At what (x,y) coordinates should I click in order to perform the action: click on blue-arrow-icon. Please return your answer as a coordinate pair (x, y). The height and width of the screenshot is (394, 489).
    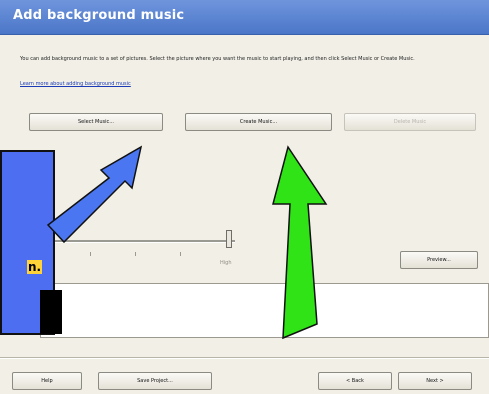
    Looking at the image, I should click on (94, 194).